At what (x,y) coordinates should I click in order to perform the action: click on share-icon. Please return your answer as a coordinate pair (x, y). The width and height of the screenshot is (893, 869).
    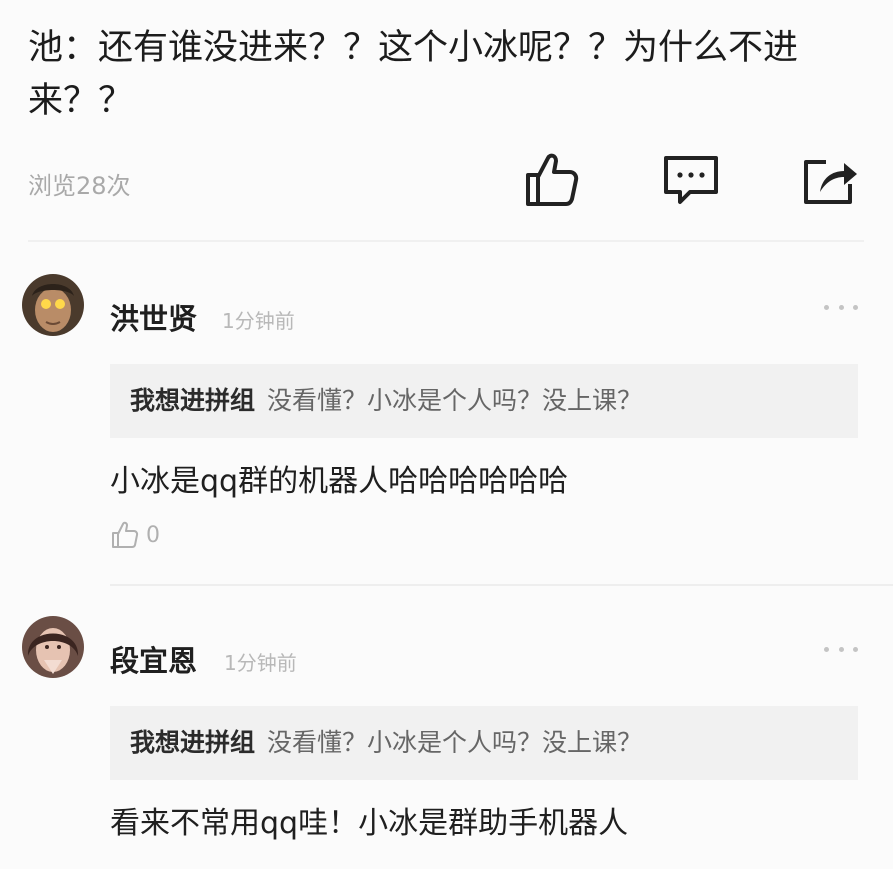
    Looking at the image, I should click on (830, 182).